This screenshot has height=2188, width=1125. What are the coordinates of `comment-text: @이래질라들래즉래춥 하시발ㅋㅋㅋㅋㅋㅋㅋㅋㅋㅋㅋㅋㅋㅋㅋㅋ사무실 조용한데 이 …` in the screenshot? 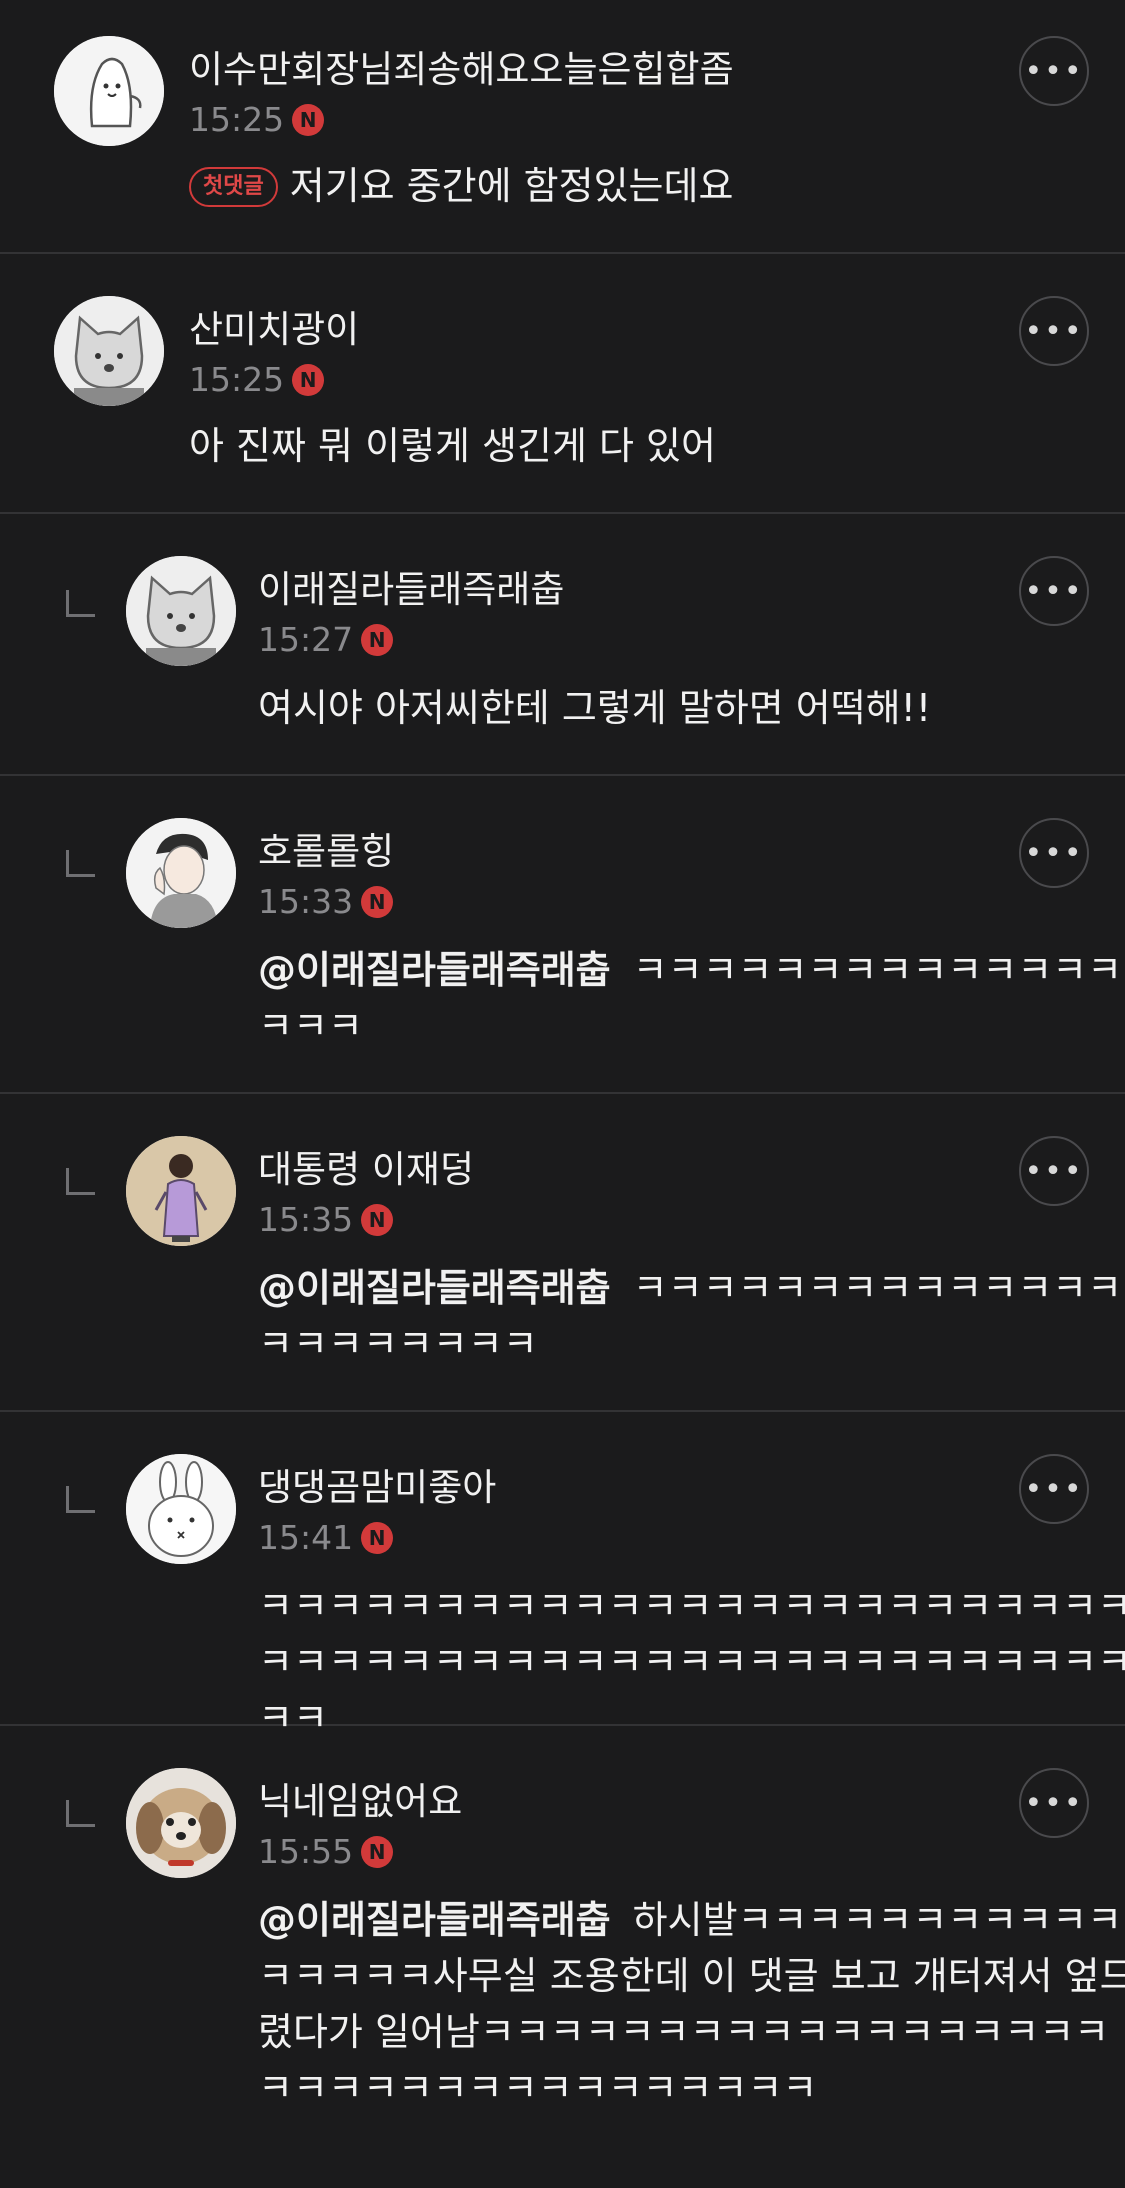 It's located at (691, 2004).